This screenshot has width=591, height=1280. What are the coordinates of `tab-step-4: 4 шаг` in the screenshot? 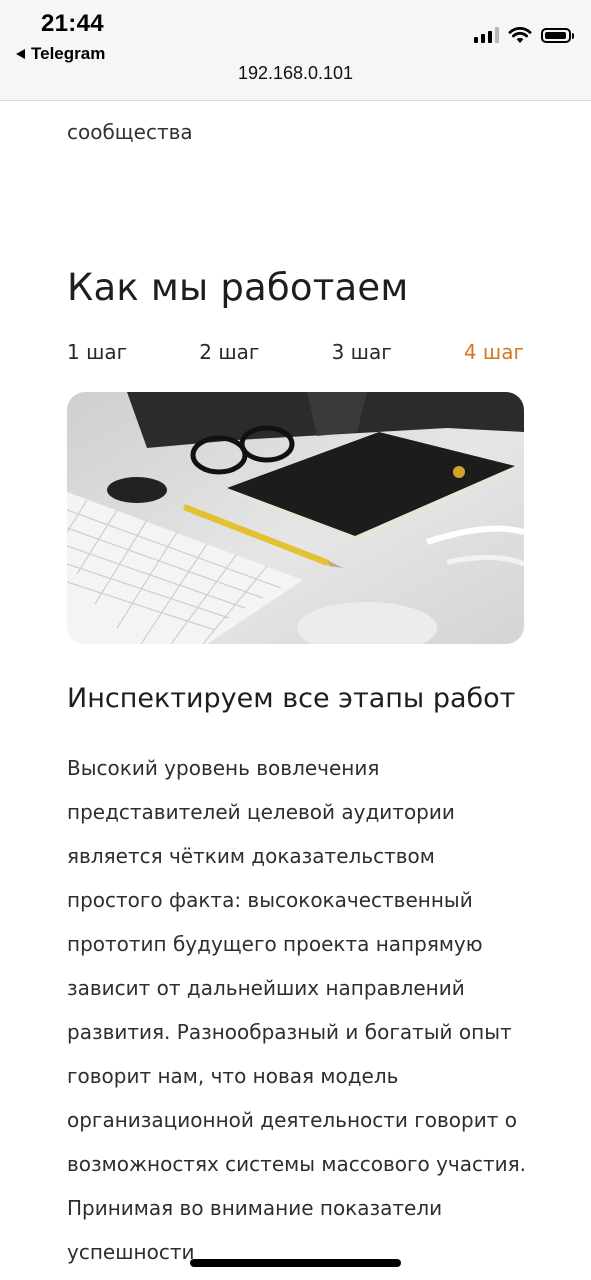 It's located at (494, 352).